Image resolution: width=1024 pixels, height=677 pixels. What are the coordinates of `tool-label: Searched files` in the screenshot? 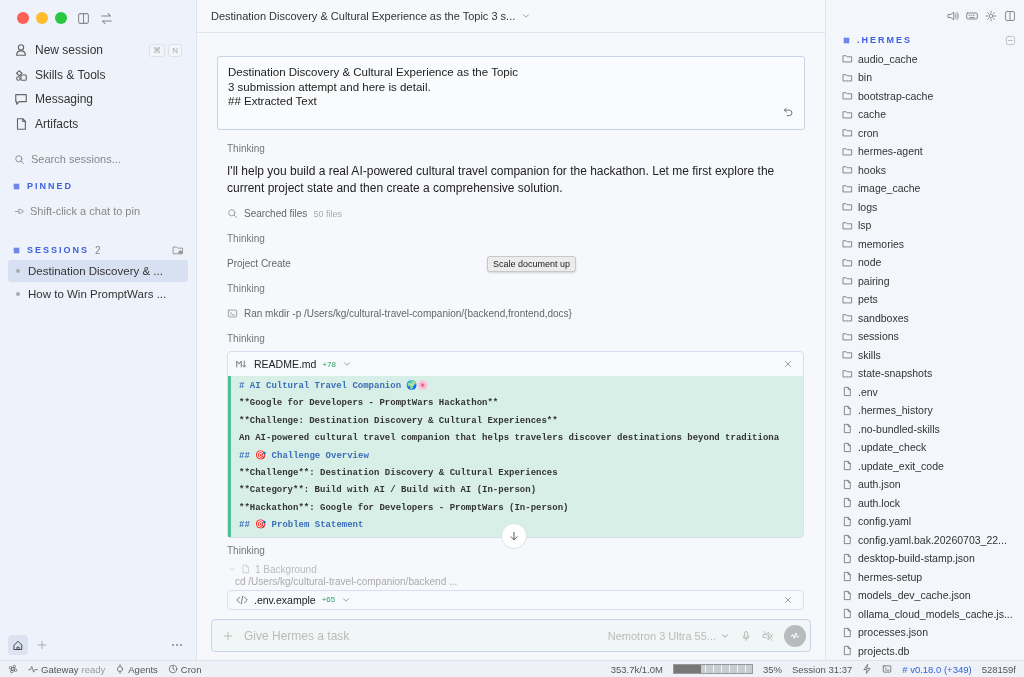 It's located at (276, 213).